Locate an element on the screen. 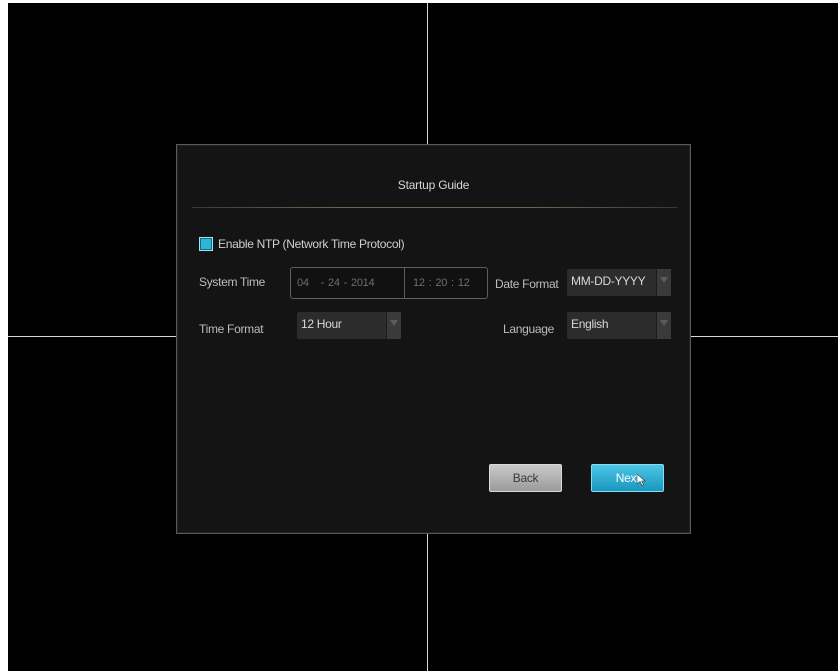 The image size is (838, 671). date-format-label: Date Format is located at coordinates (527, 284).